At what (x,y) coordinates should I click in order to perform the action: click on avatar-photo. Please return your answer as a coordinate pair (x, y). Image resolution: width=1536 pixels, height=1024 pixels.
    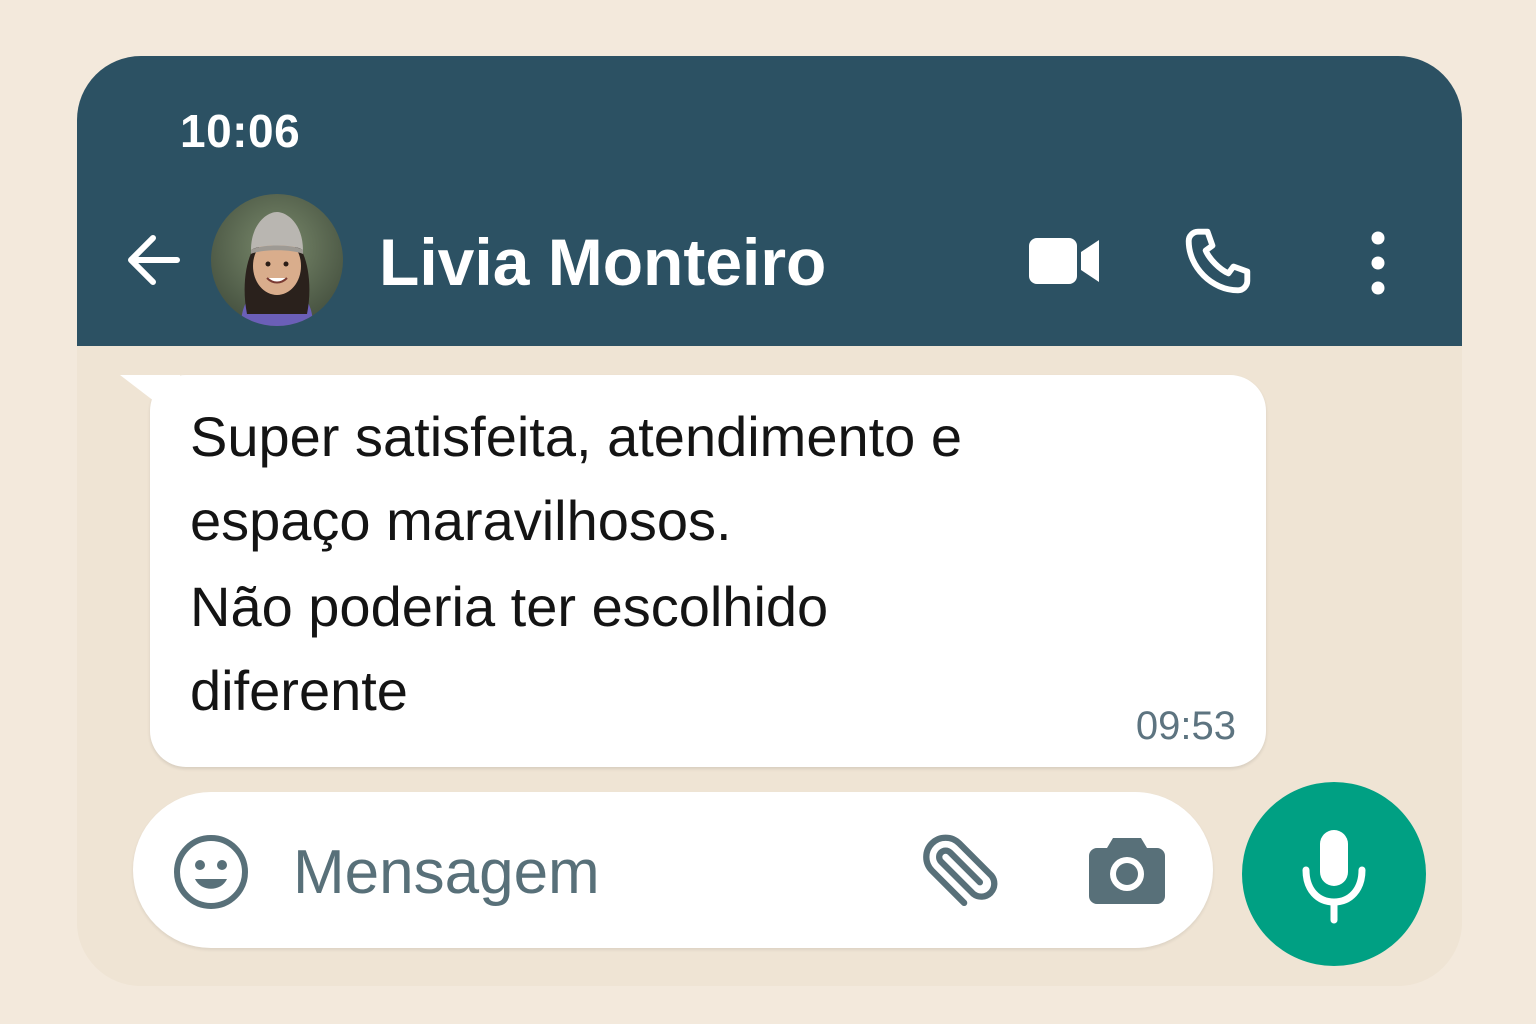
    Looking at the image, I should click on (277, 260).